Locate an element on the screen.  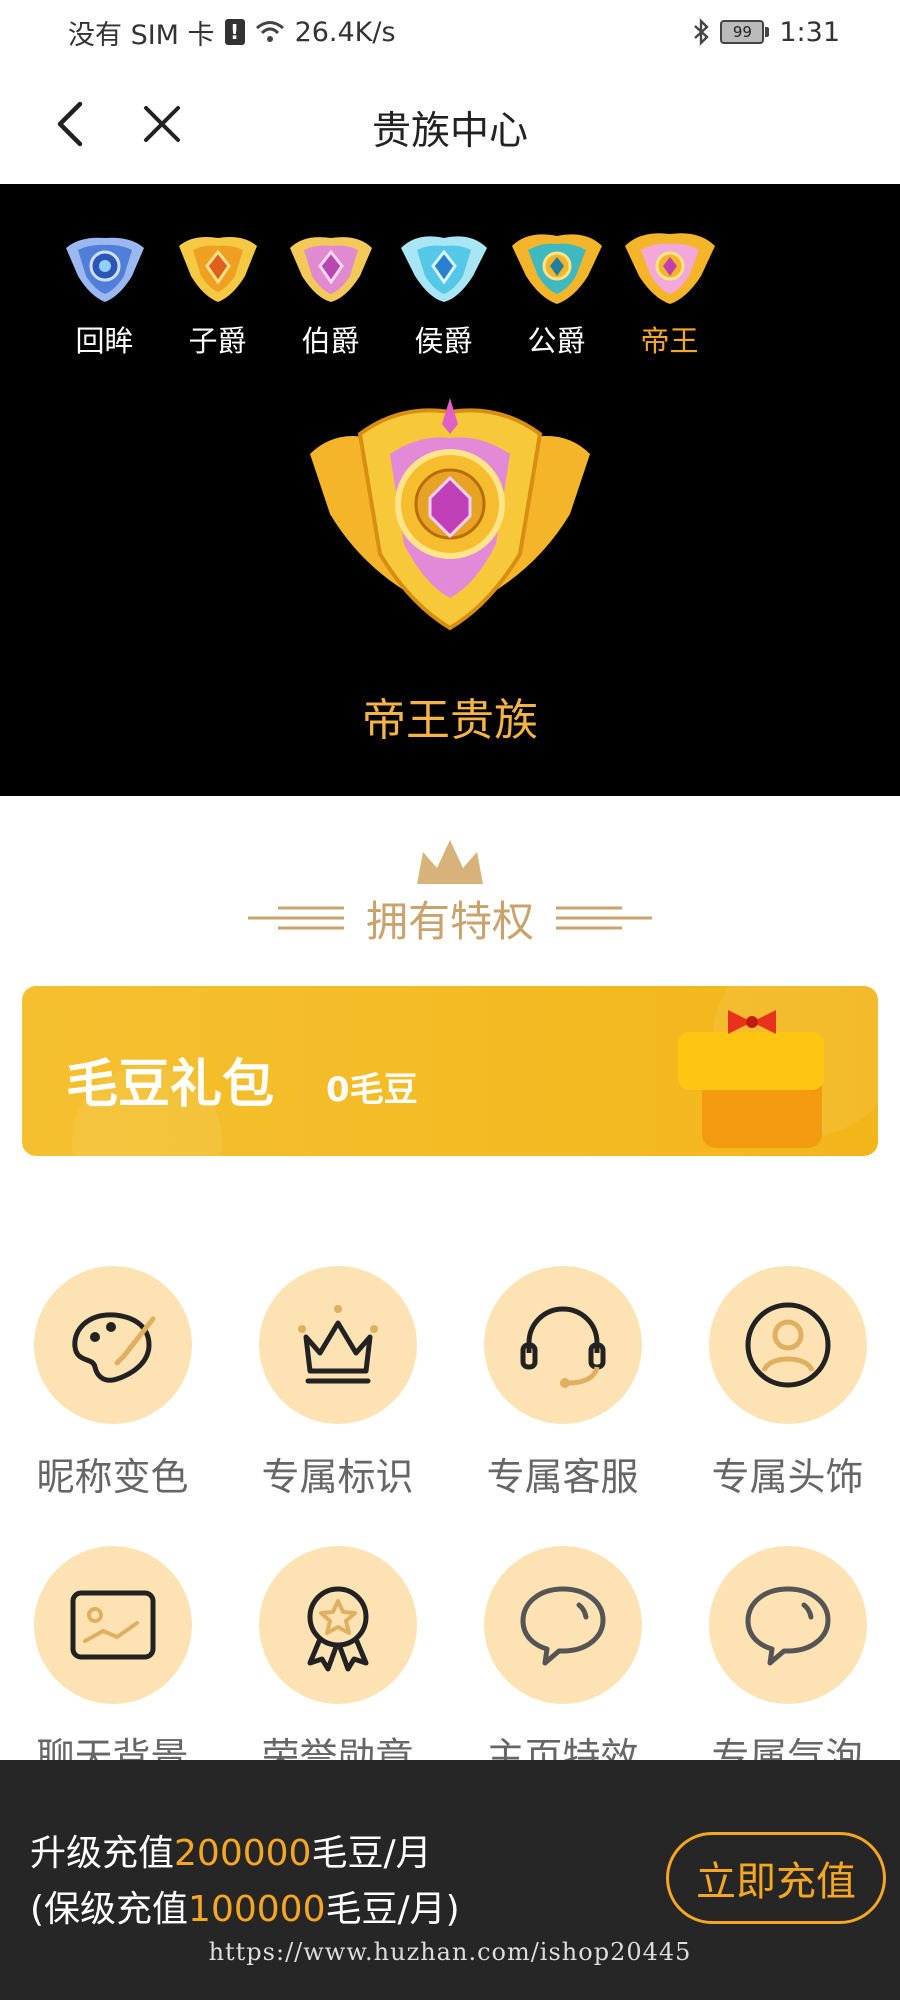
upgrade-unit: 毛豆/月 is located at coordinates (371, 1853).